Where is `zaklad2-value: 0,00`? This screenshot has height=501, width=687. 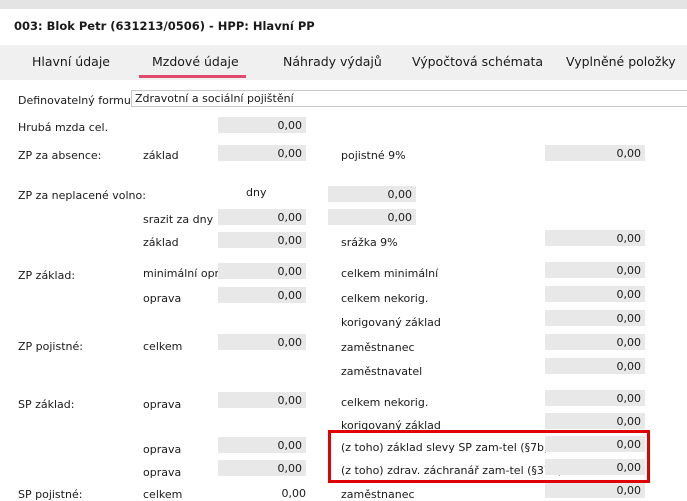
zaklad2-value: 0,00 is located at coordinates (290, 240).